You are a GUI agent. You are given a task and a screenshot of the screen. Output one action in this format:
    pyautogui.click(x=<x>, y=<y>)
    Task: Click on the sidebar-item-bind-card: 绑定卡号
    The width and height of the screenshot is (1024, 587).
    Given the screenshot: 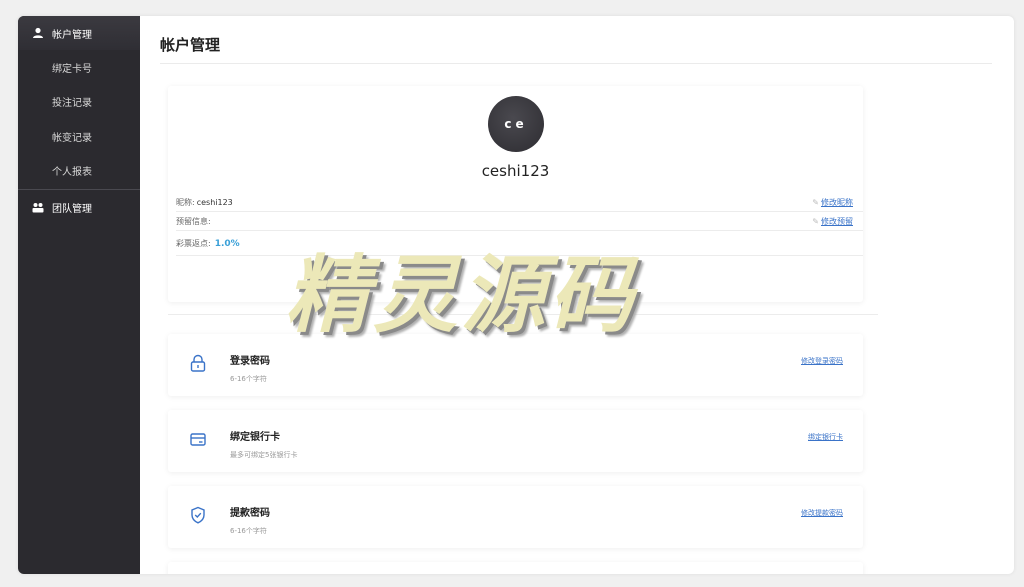 What is the action you would take?
    pyautogui.click(x=79, y=67)
    